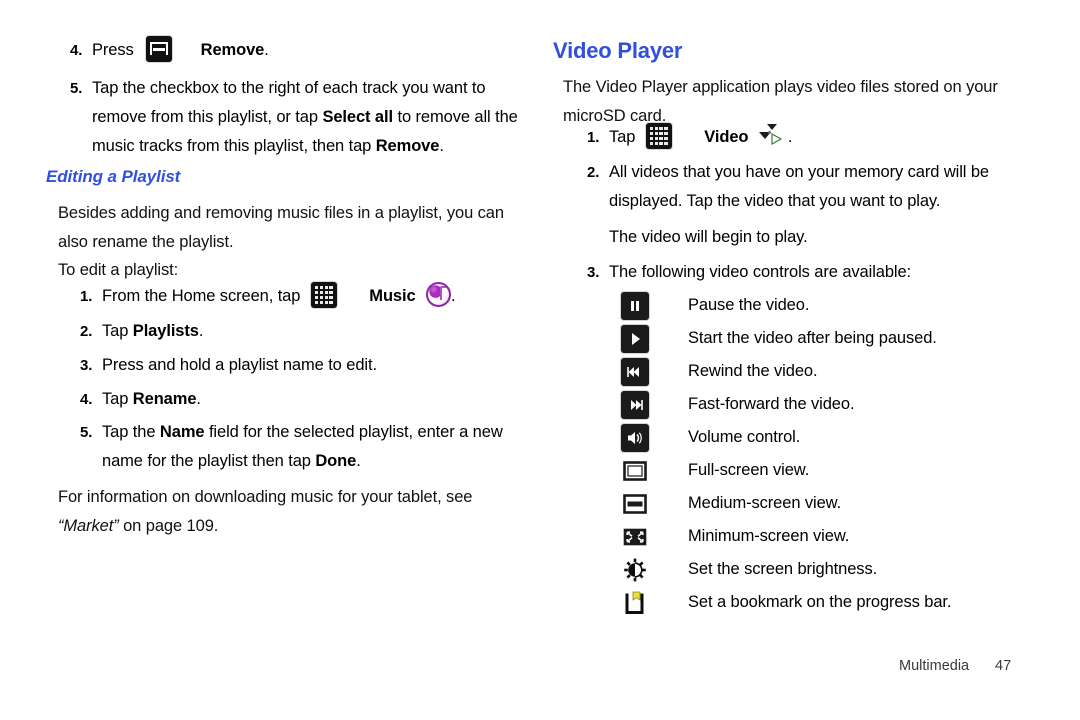  What do you see at coordinates (168, 526) in the screenshot?
I see `closing-line-2-rest: on page 109.` at bounding box center [168, 526].